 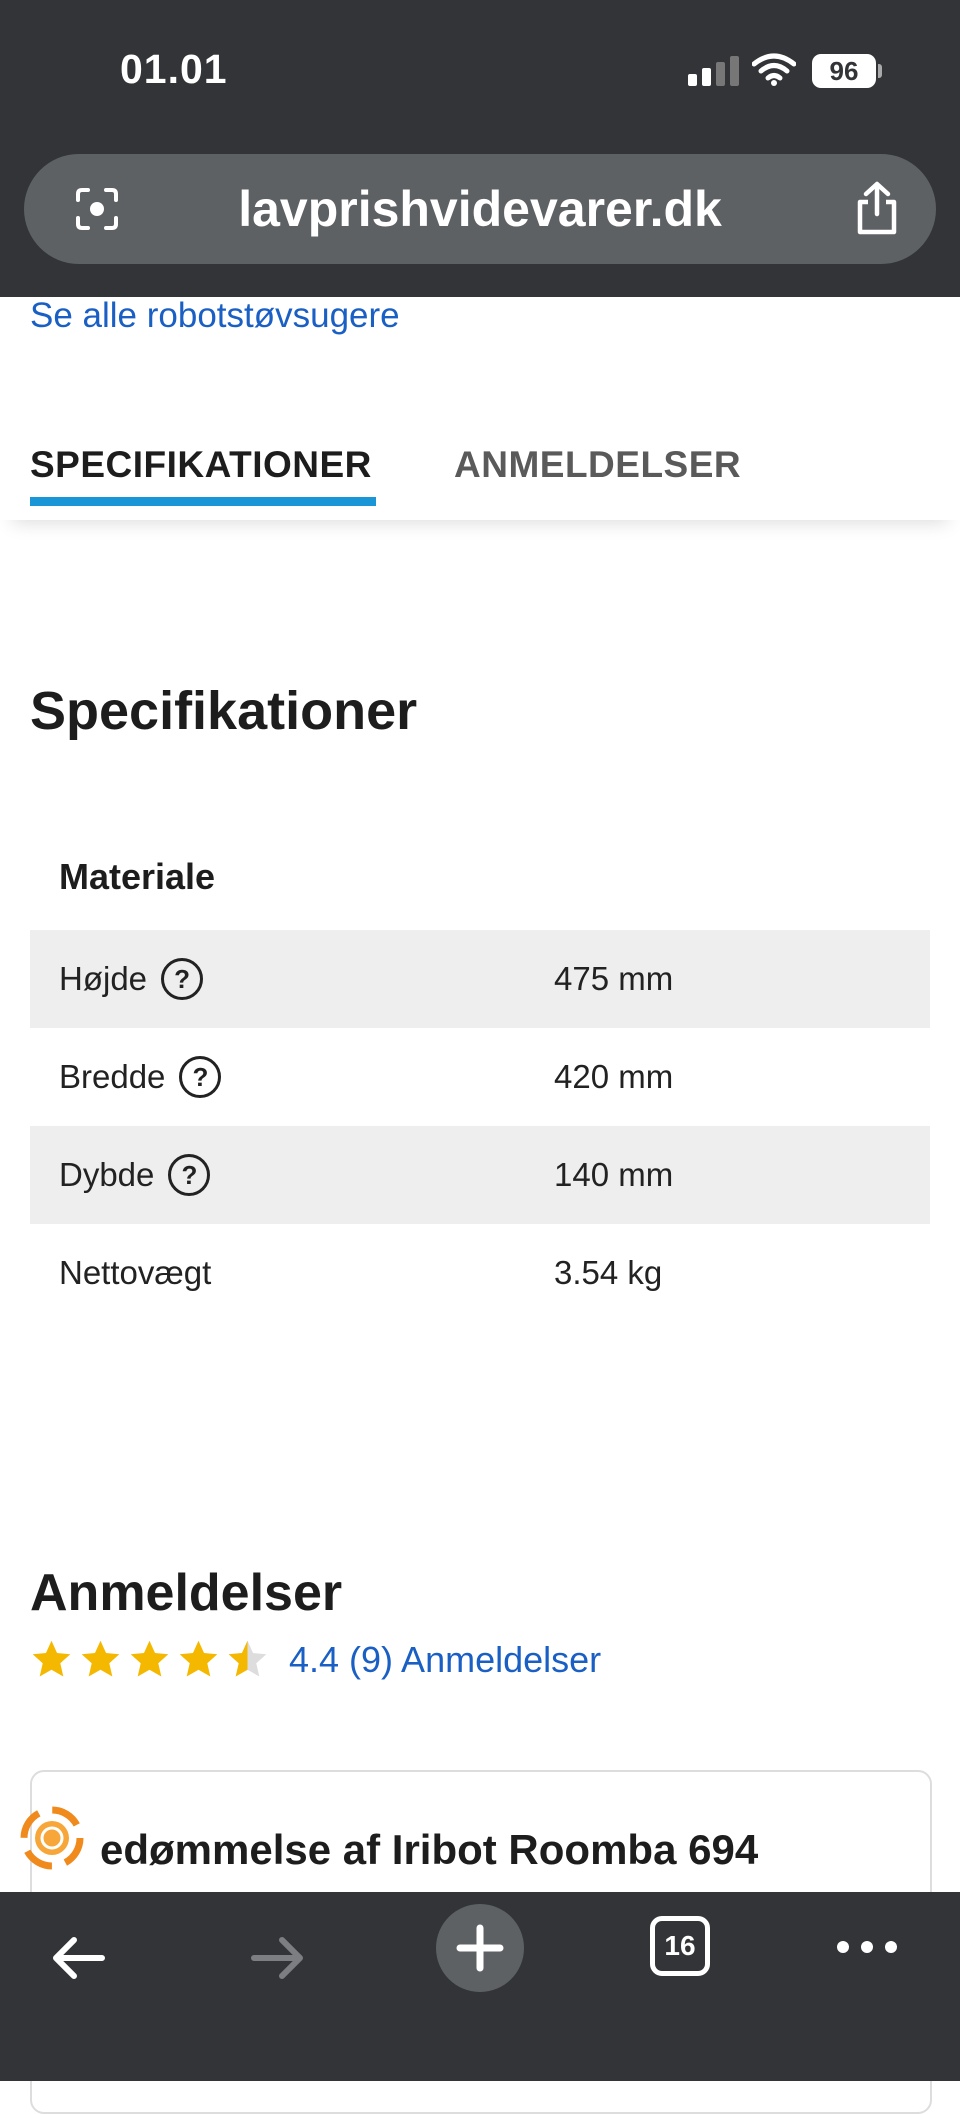 I want to click on spec-row: Nettovægt 3.54 kg, so click(x=480, y=1273).